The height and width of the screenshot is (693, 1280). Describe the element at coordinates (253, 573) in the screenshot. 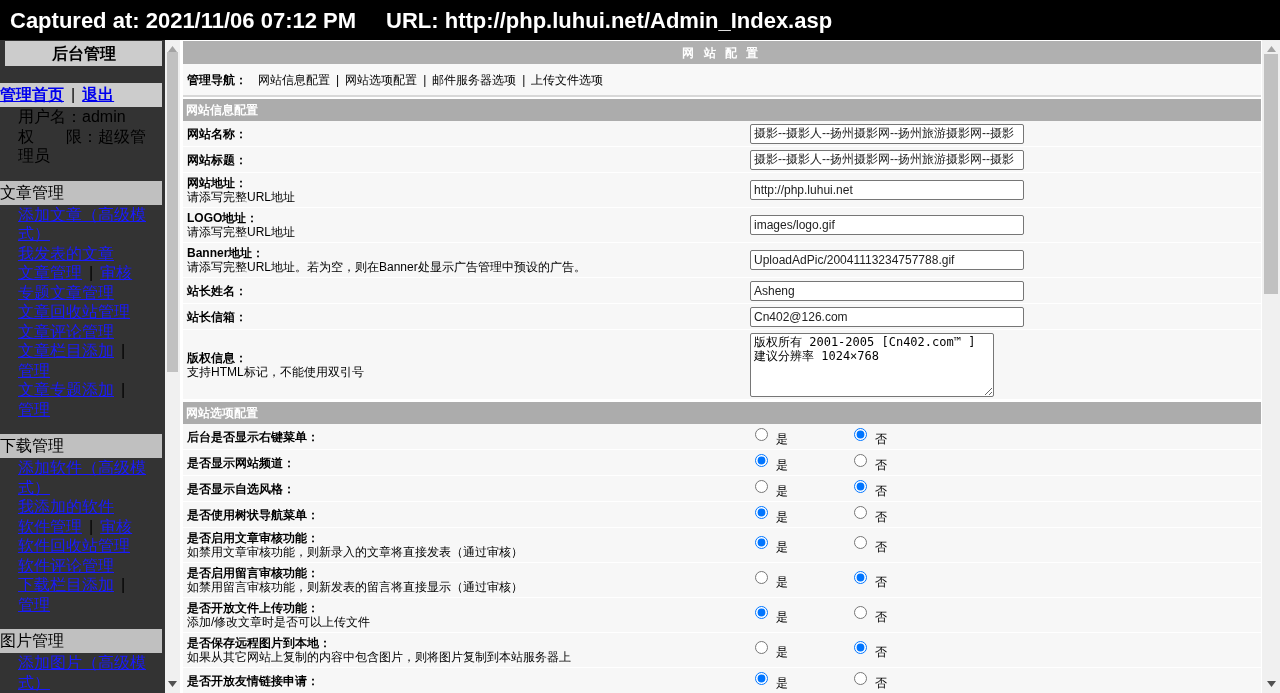

I see `field-label: 是否启用留言审核功能：` at that location.